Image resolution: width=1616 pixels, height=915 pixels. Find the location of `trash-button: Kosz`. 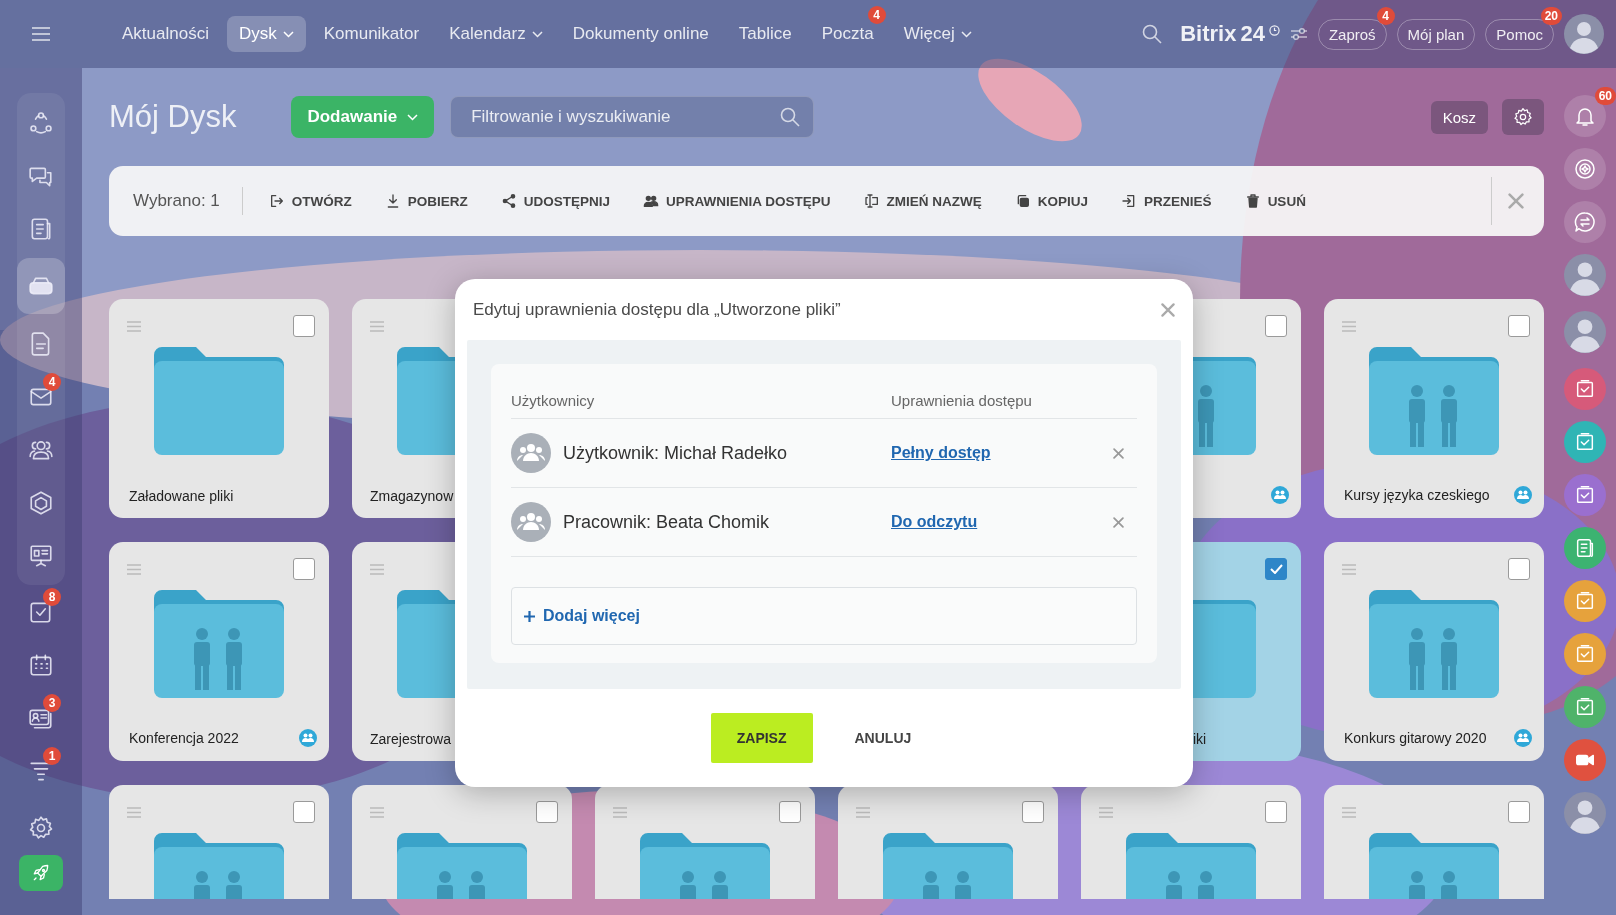

trash-button: Kosz is located at coordinates (1459, 117).